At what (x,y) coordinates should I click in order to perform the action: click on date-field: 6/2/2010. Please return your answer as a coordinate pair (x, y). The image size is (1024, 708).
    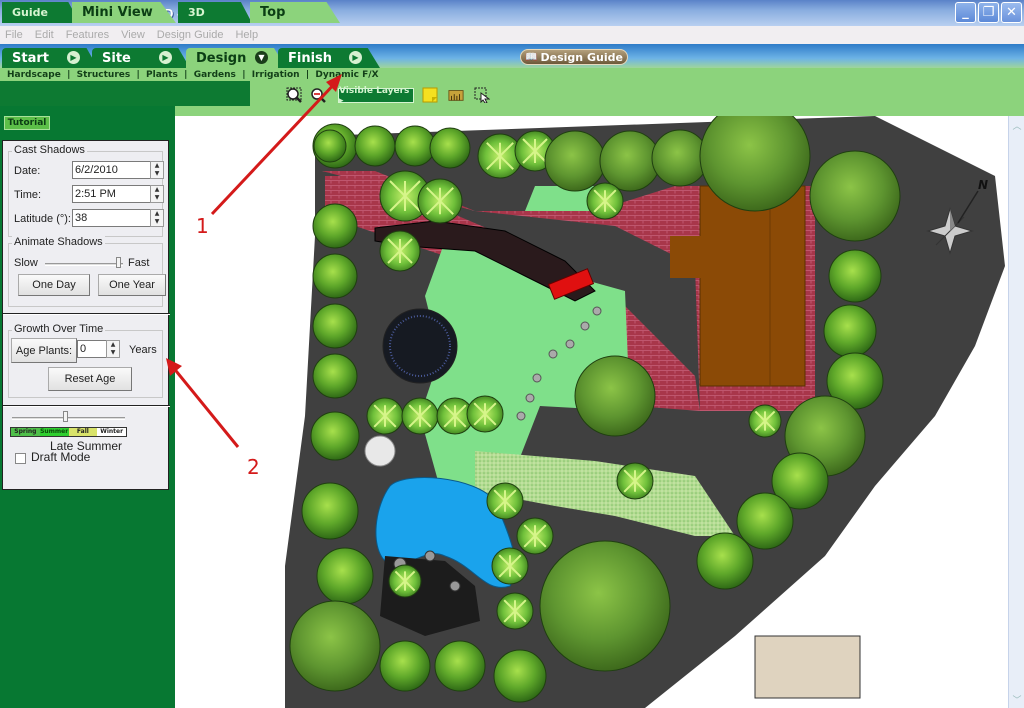
    Looking at the image, I should click on (111, 170).